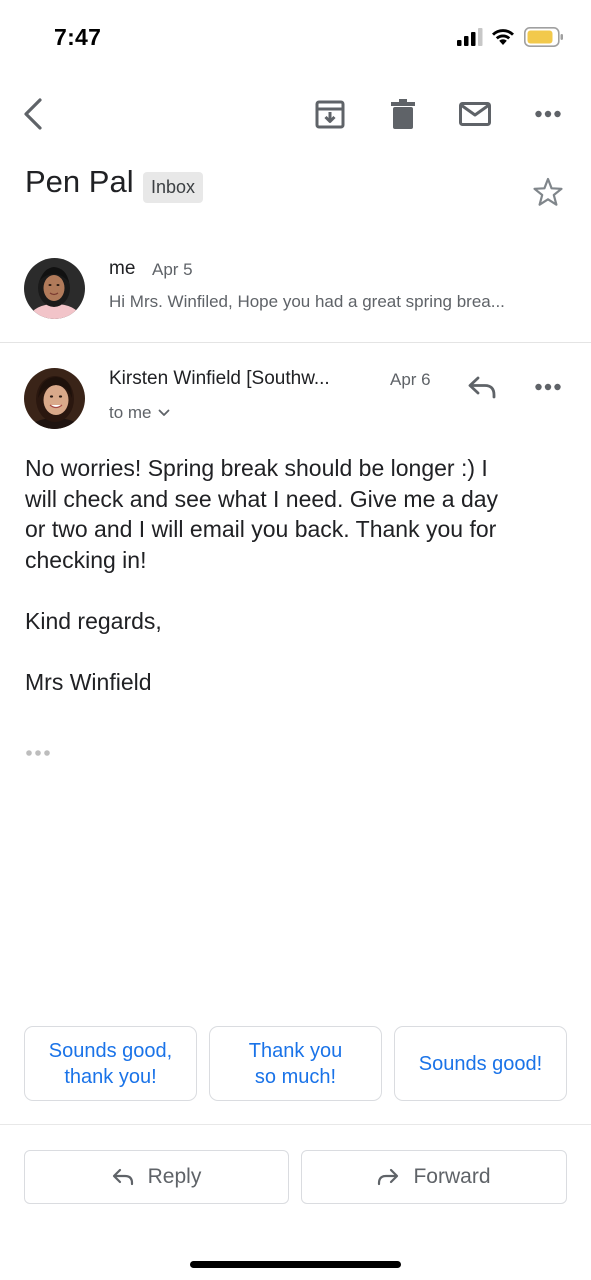  What do you see at coordinates (78, 37) in the screenshot?
I see `status-time: 7:47` at bounding box center [78, 37].